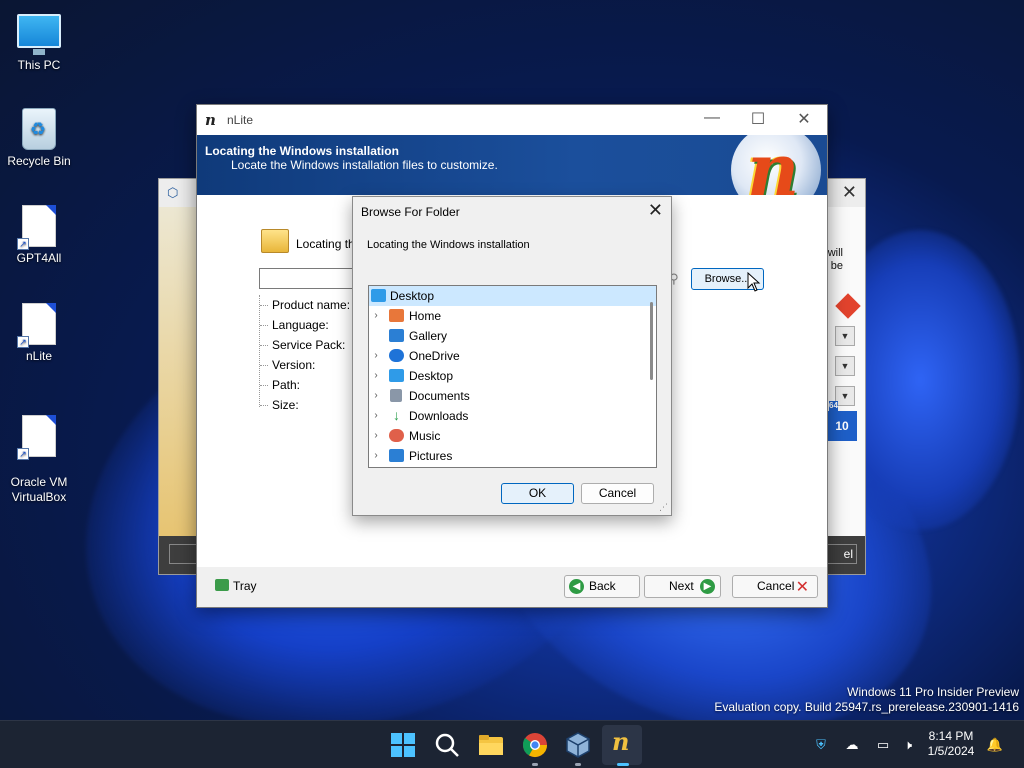 The height and width of the screenshot is (768, 1024). Describe the element at coordinates (184, 554) in the screenshot. I see `virtualbox-partial-button` at that location.